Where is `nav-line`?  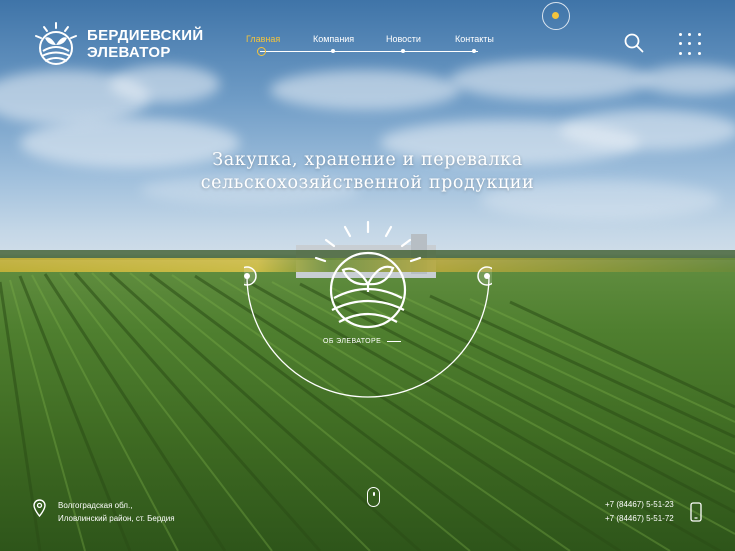
nav-line is located at coordinates (369, 51).